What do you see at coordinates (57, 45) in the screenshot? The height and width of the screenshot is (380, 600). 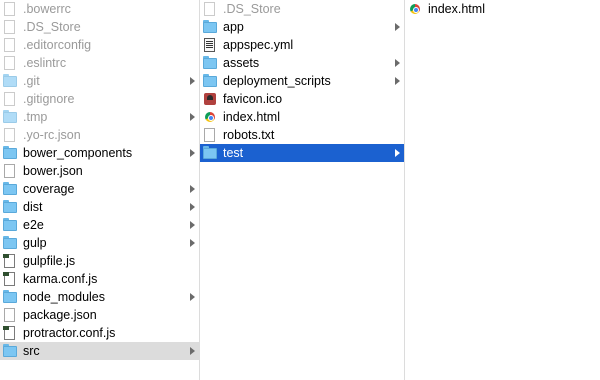 I see `item-label: .editorconfig` at bounding box center [57, 45].